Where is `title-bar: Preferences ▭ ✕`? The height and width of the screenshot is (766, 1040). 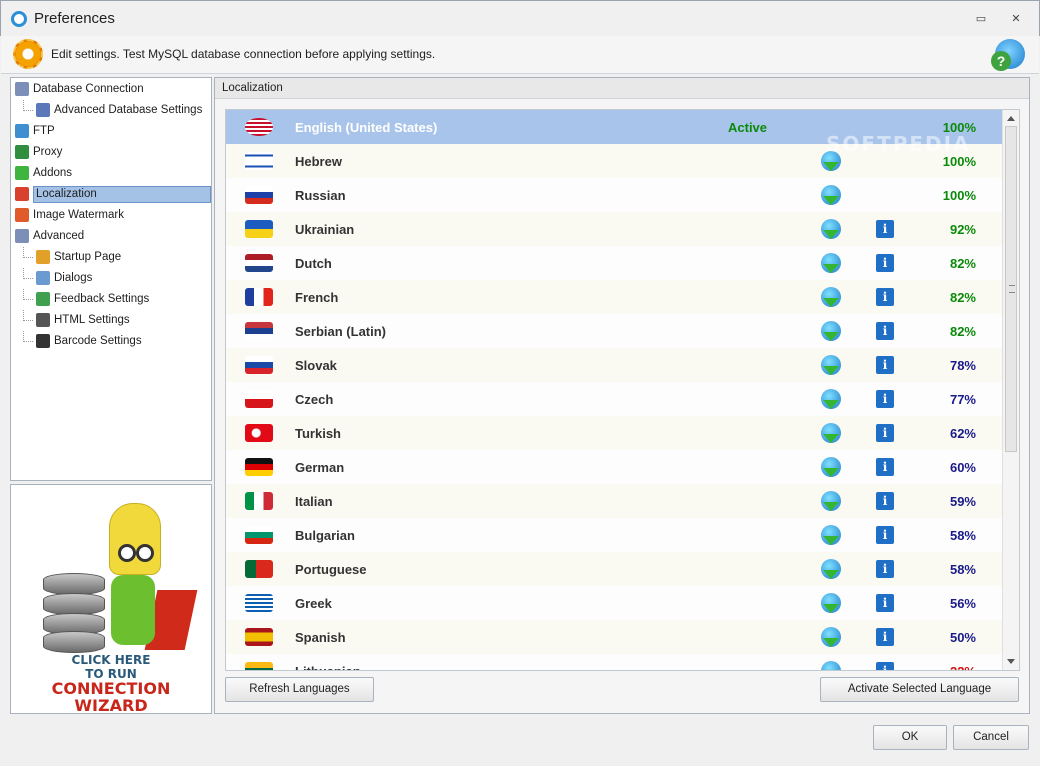 title-bar: Preferences ▭ ✕ is located at coordinates (520, 18).